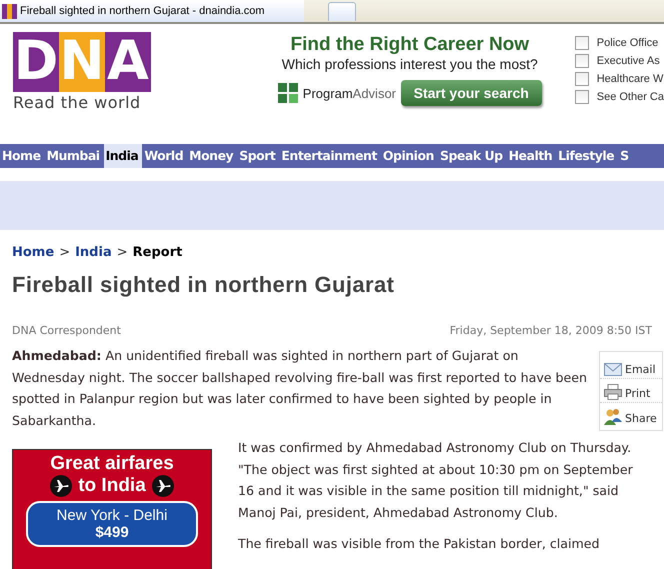  What do you see at coordinates (531, 156) in the screenshot?
I see `nav-tab: Health` at bounding box center [531, 156].